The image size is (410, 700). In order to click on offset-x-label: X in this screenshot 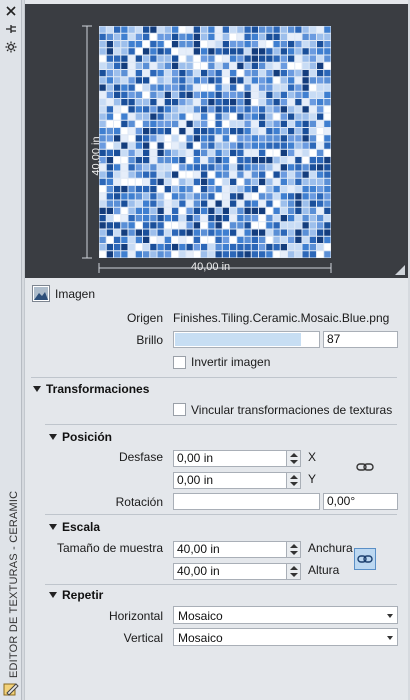, I will do `click(312, 457)`.